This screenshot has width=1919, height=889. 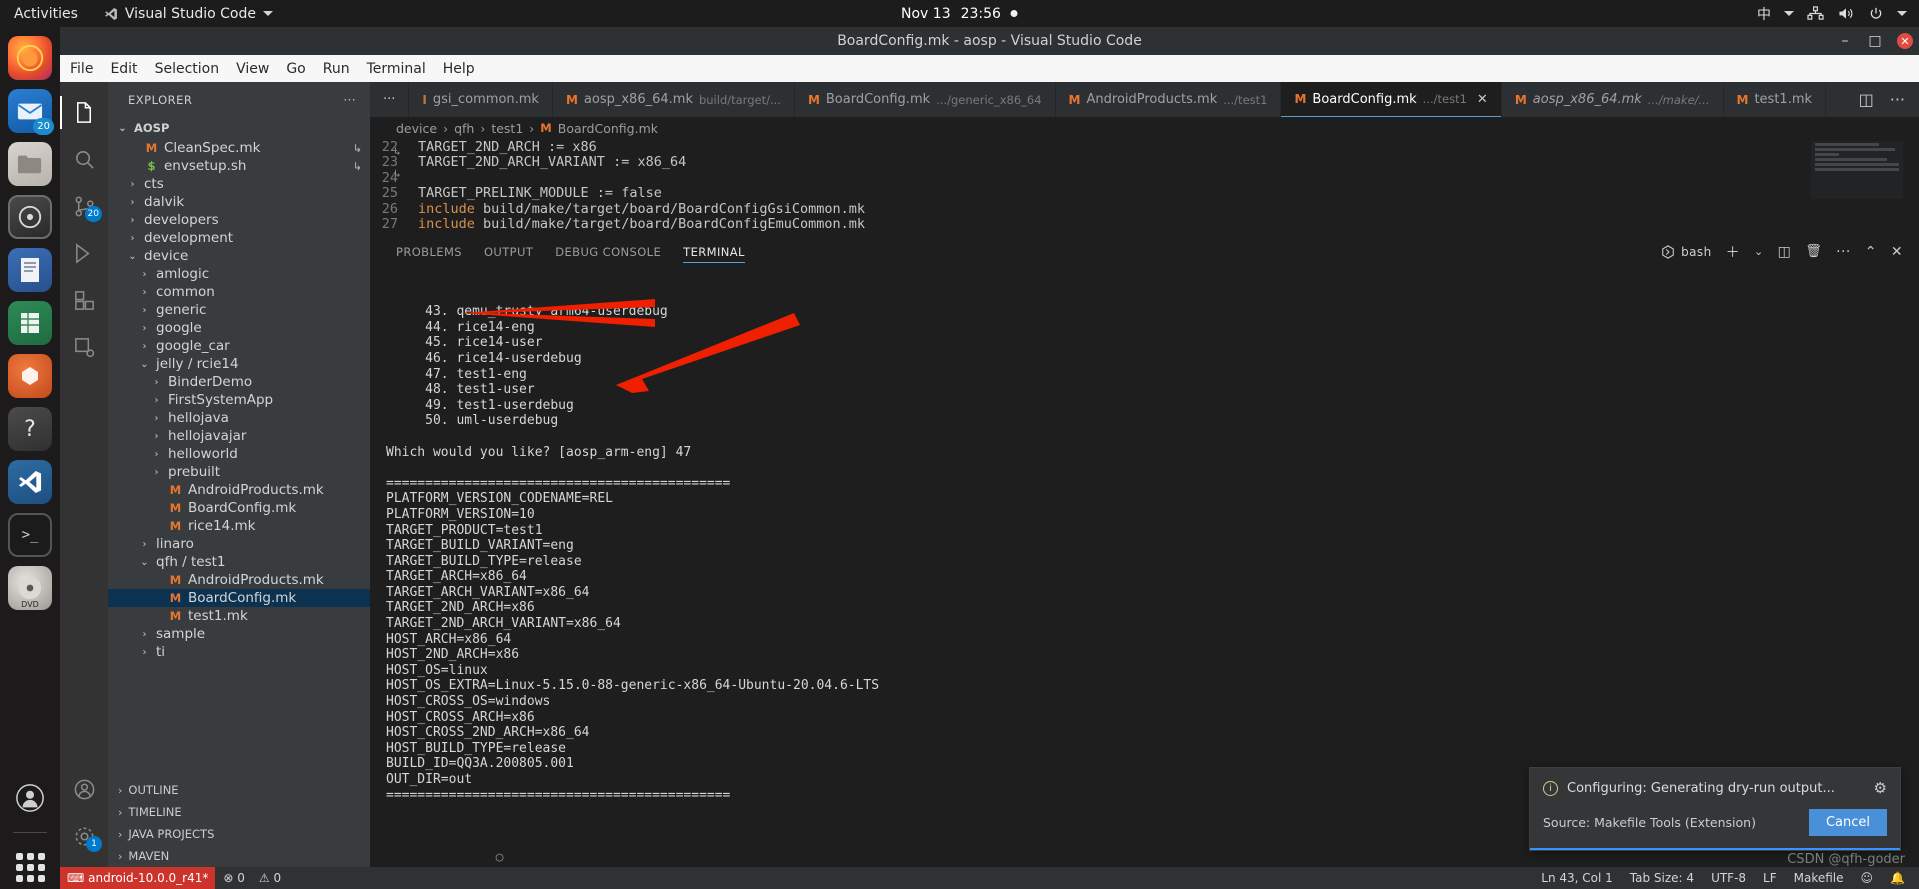 I want to click on breadcrumb-device: device, so click(x=416, y=128).